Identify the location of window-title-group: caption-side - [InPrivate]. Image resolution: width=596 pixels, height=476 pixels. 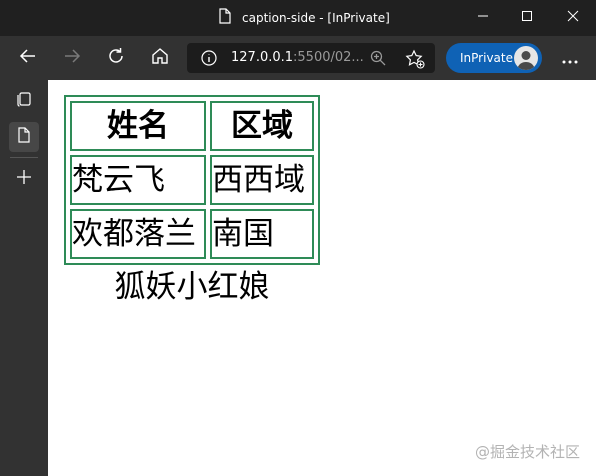
(304, 18).